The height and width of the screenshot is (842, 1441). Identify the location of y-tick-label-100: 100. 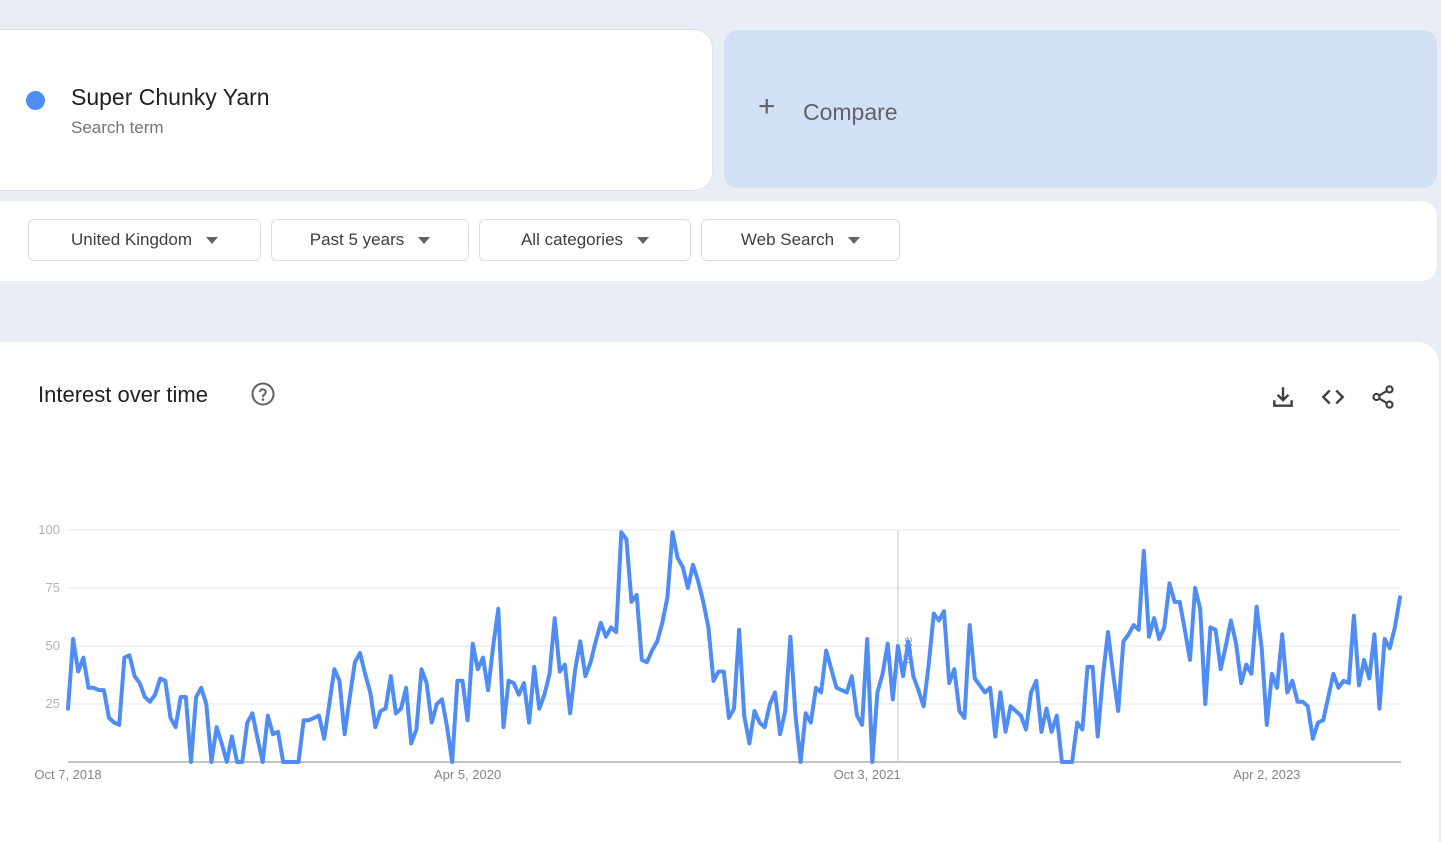
(49, 529).